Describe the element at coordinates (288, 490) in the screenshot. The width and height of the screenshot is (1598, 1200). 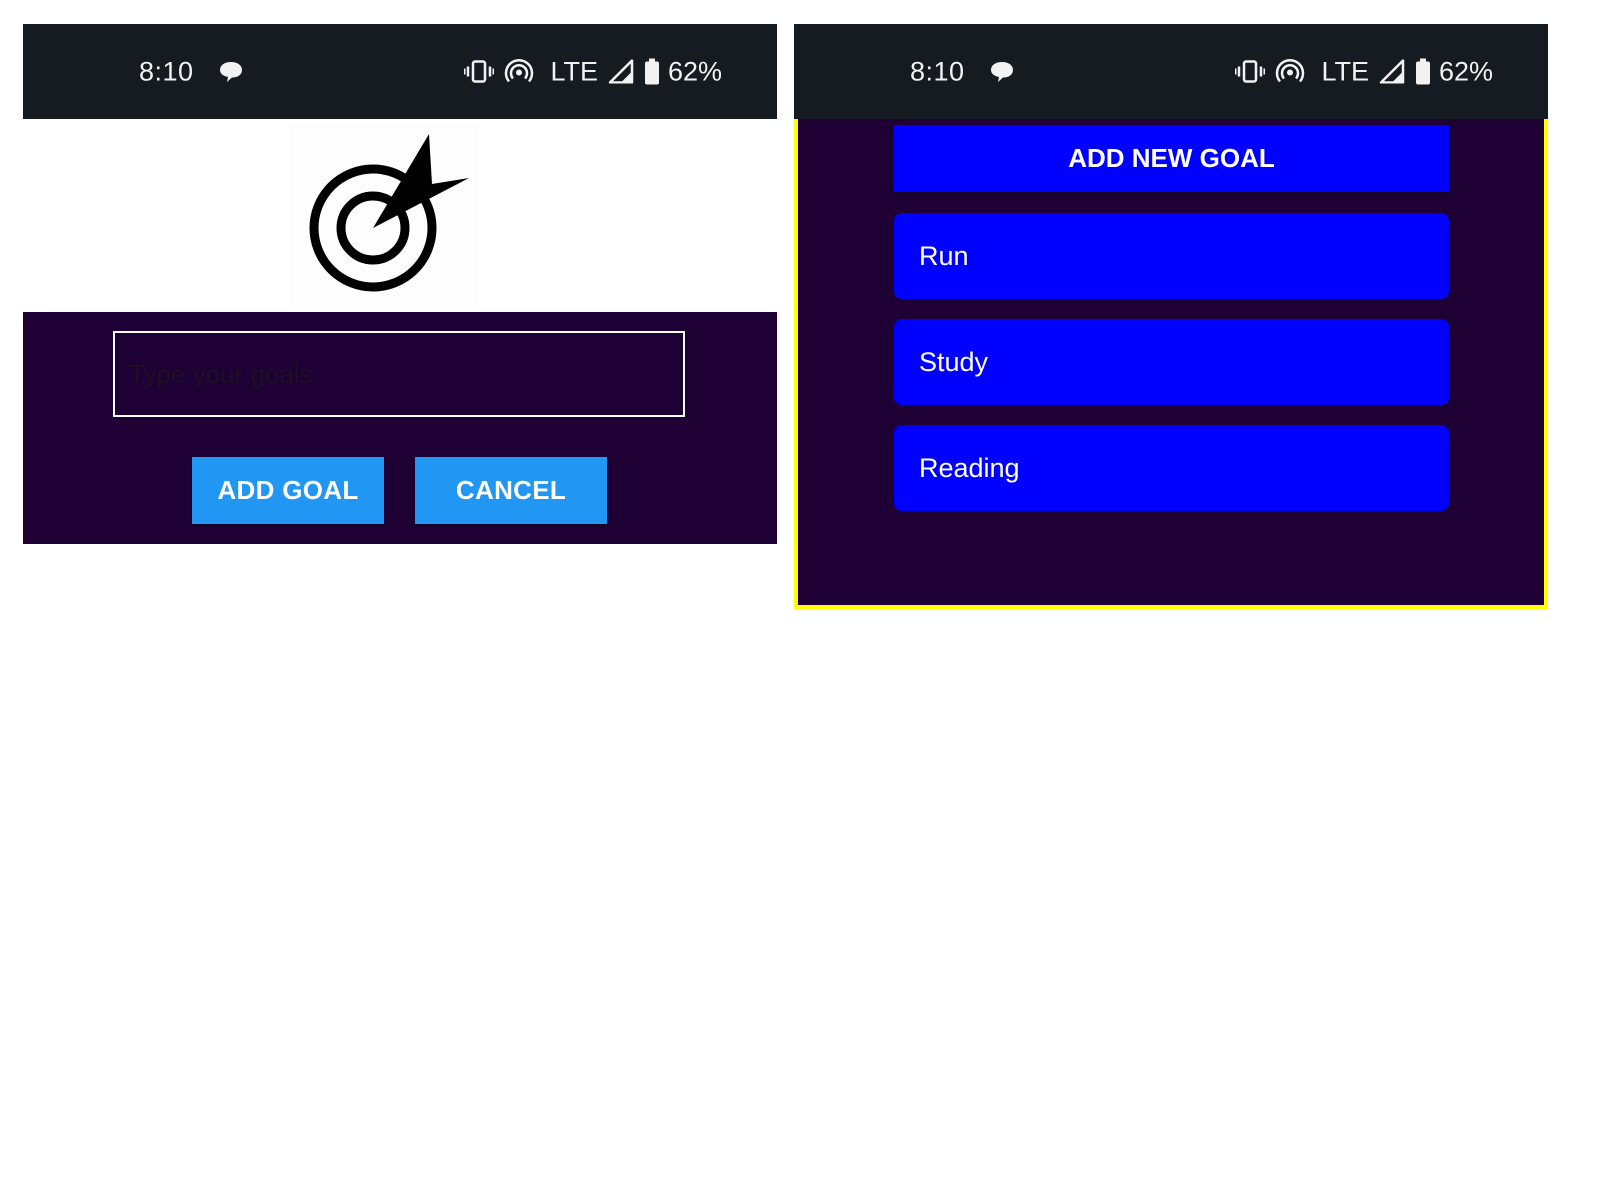
I see `add-goal-button: ADD GOAL` at that location.